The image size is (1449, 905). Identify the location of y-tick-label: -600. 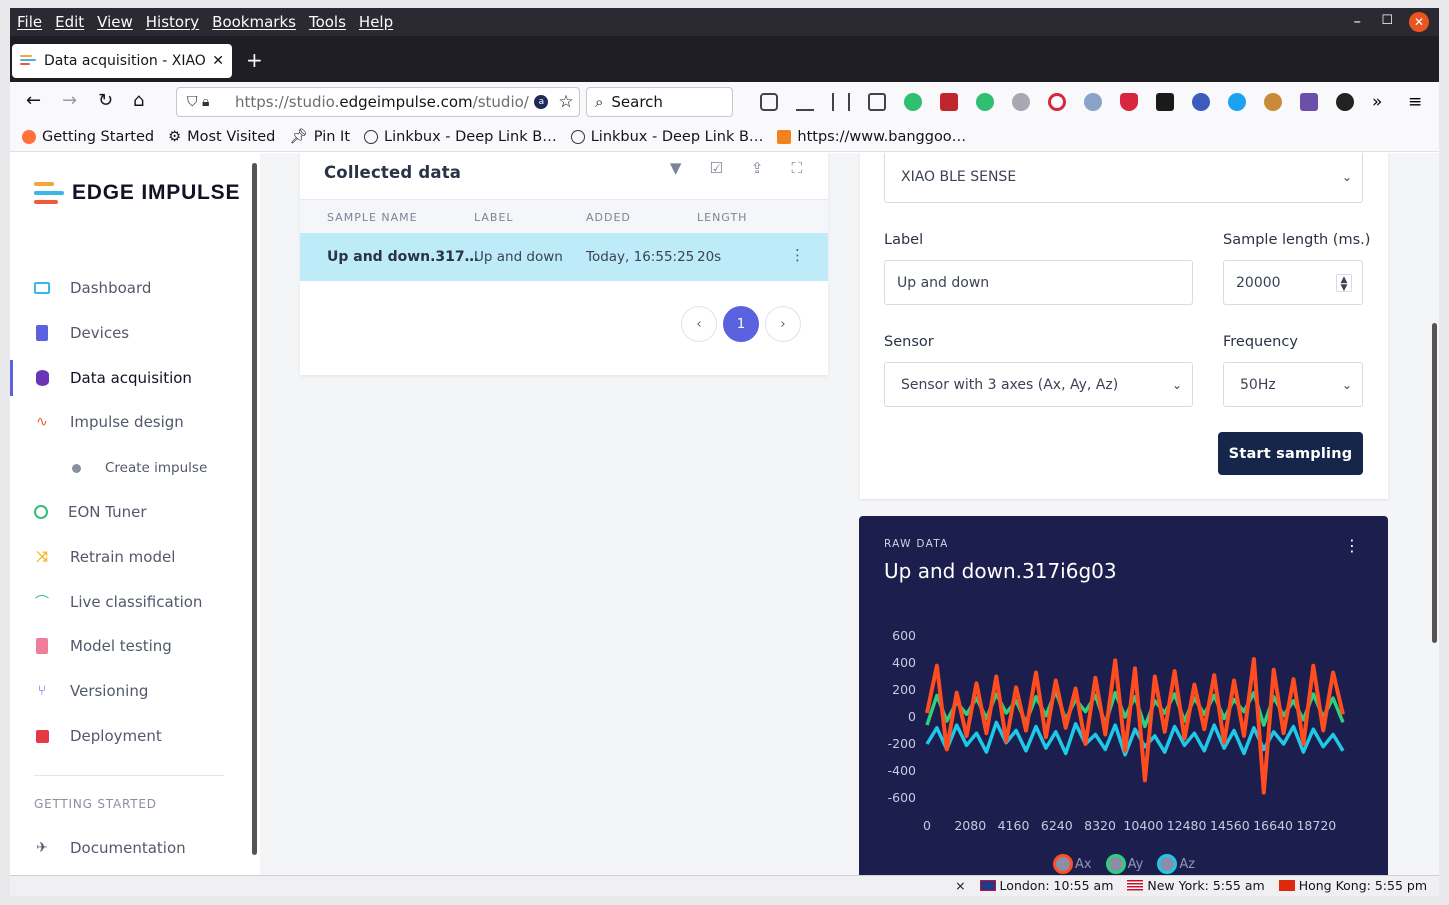
(902, 797).